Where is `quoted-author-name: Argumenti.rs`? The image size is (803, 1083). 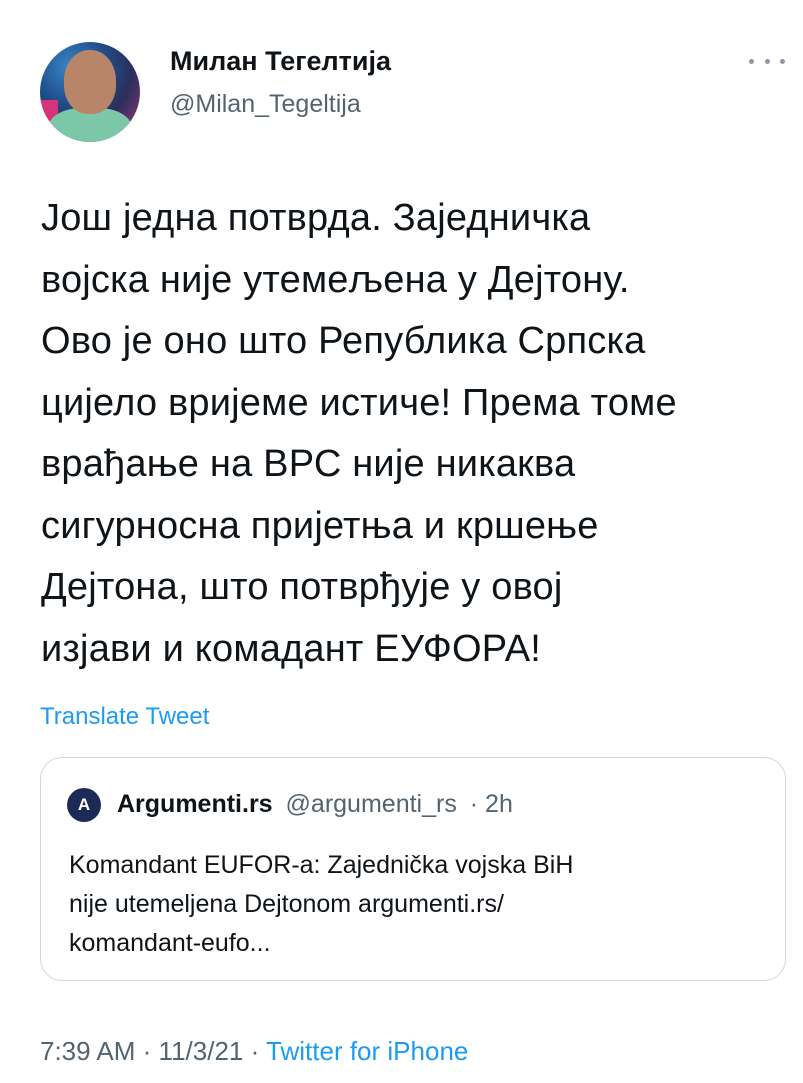 quoted-author-name: Argumenti.rs is located at coordinates (195, 804).